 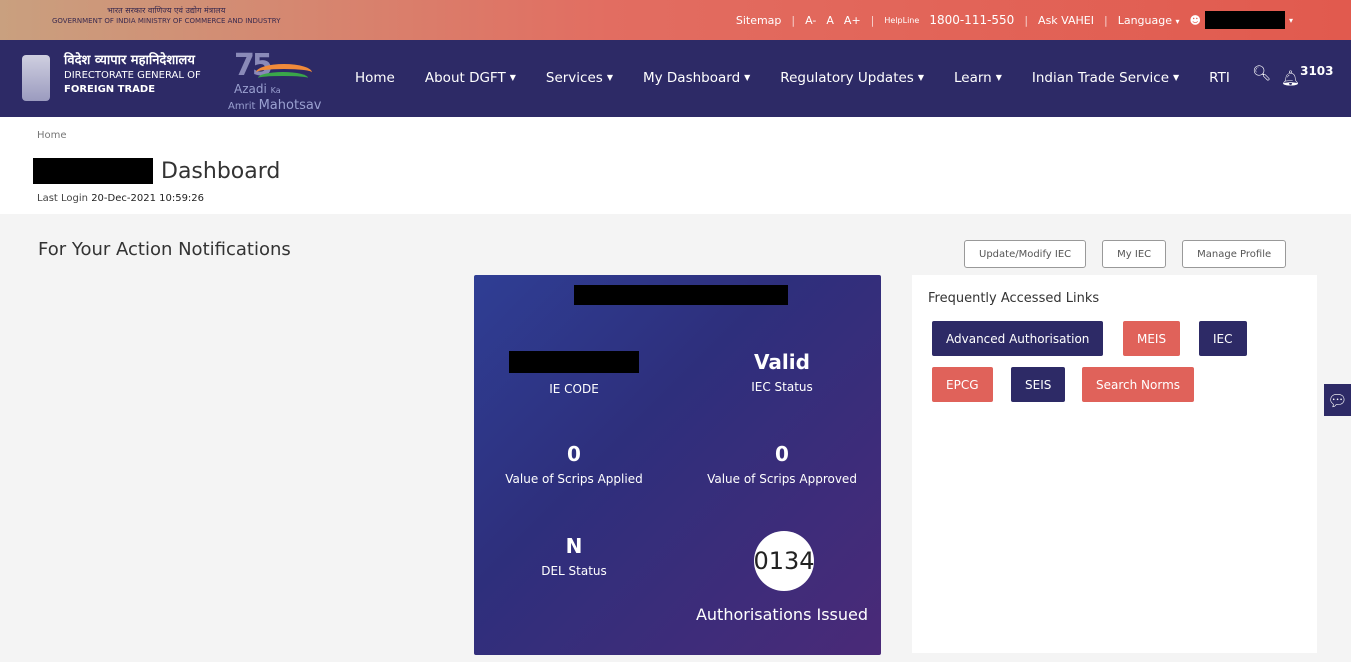 What do you see at coordinates (1152, 338) in the screenshot?
I see `meis-link: MEIS` at bounding box center [1152, 338].